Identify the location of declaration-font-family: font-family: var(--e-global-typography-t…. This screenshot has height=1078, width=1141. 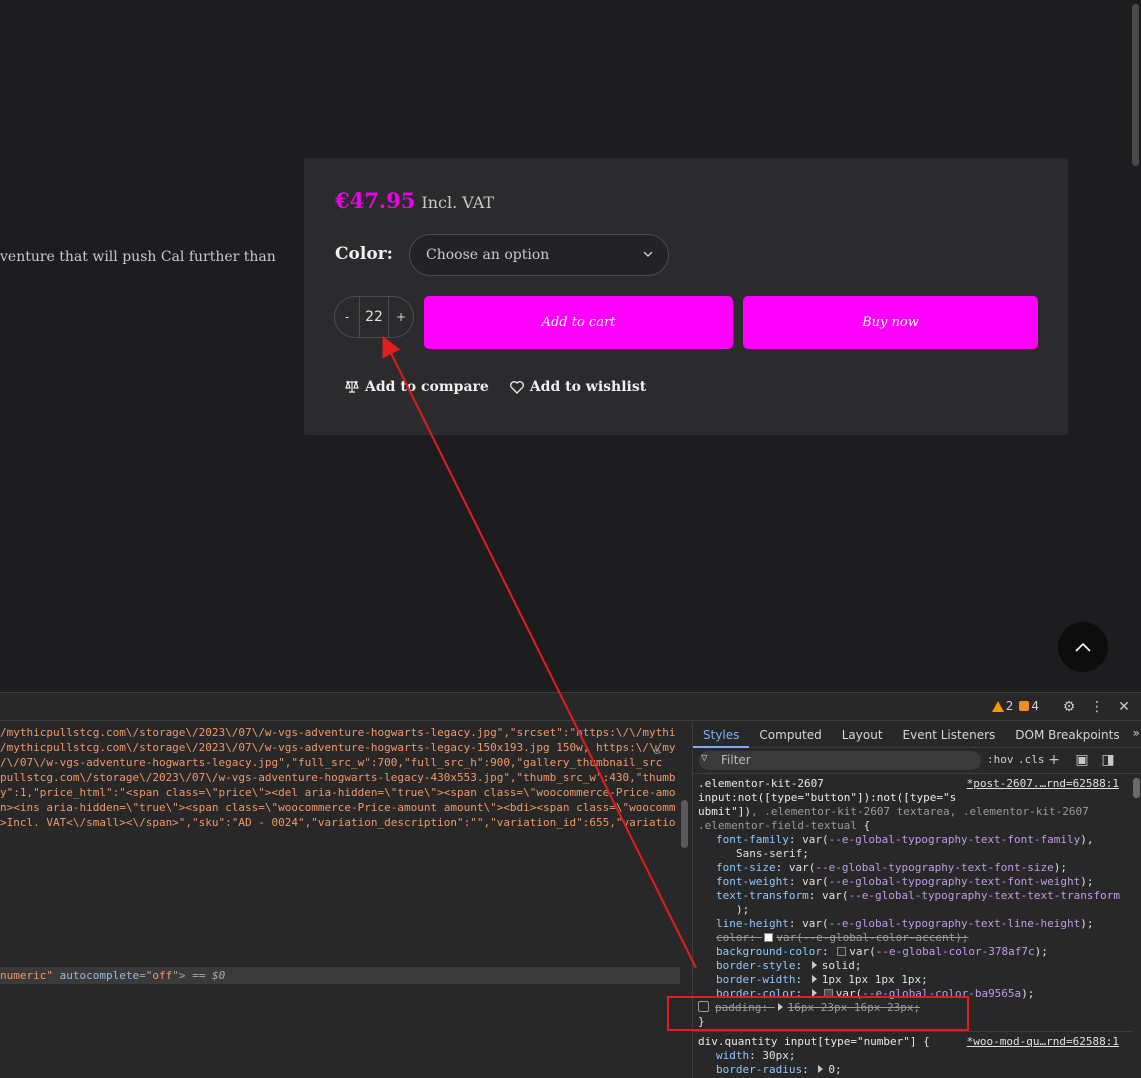
(905, 840).